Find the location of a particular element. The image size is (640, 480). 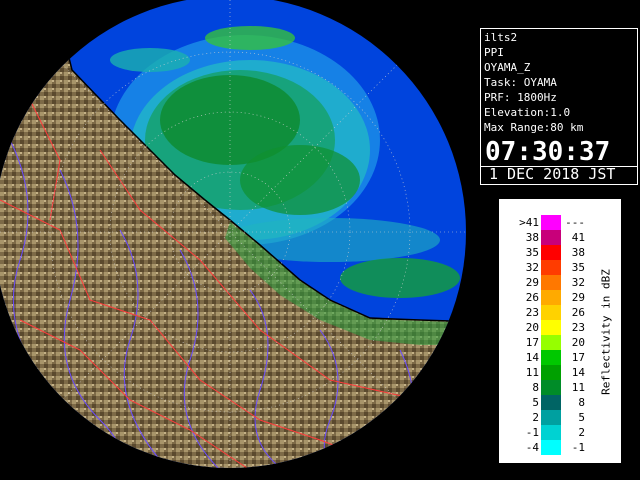

prf-value: PRF: 1800Hz is located at coordinates (520, 97).